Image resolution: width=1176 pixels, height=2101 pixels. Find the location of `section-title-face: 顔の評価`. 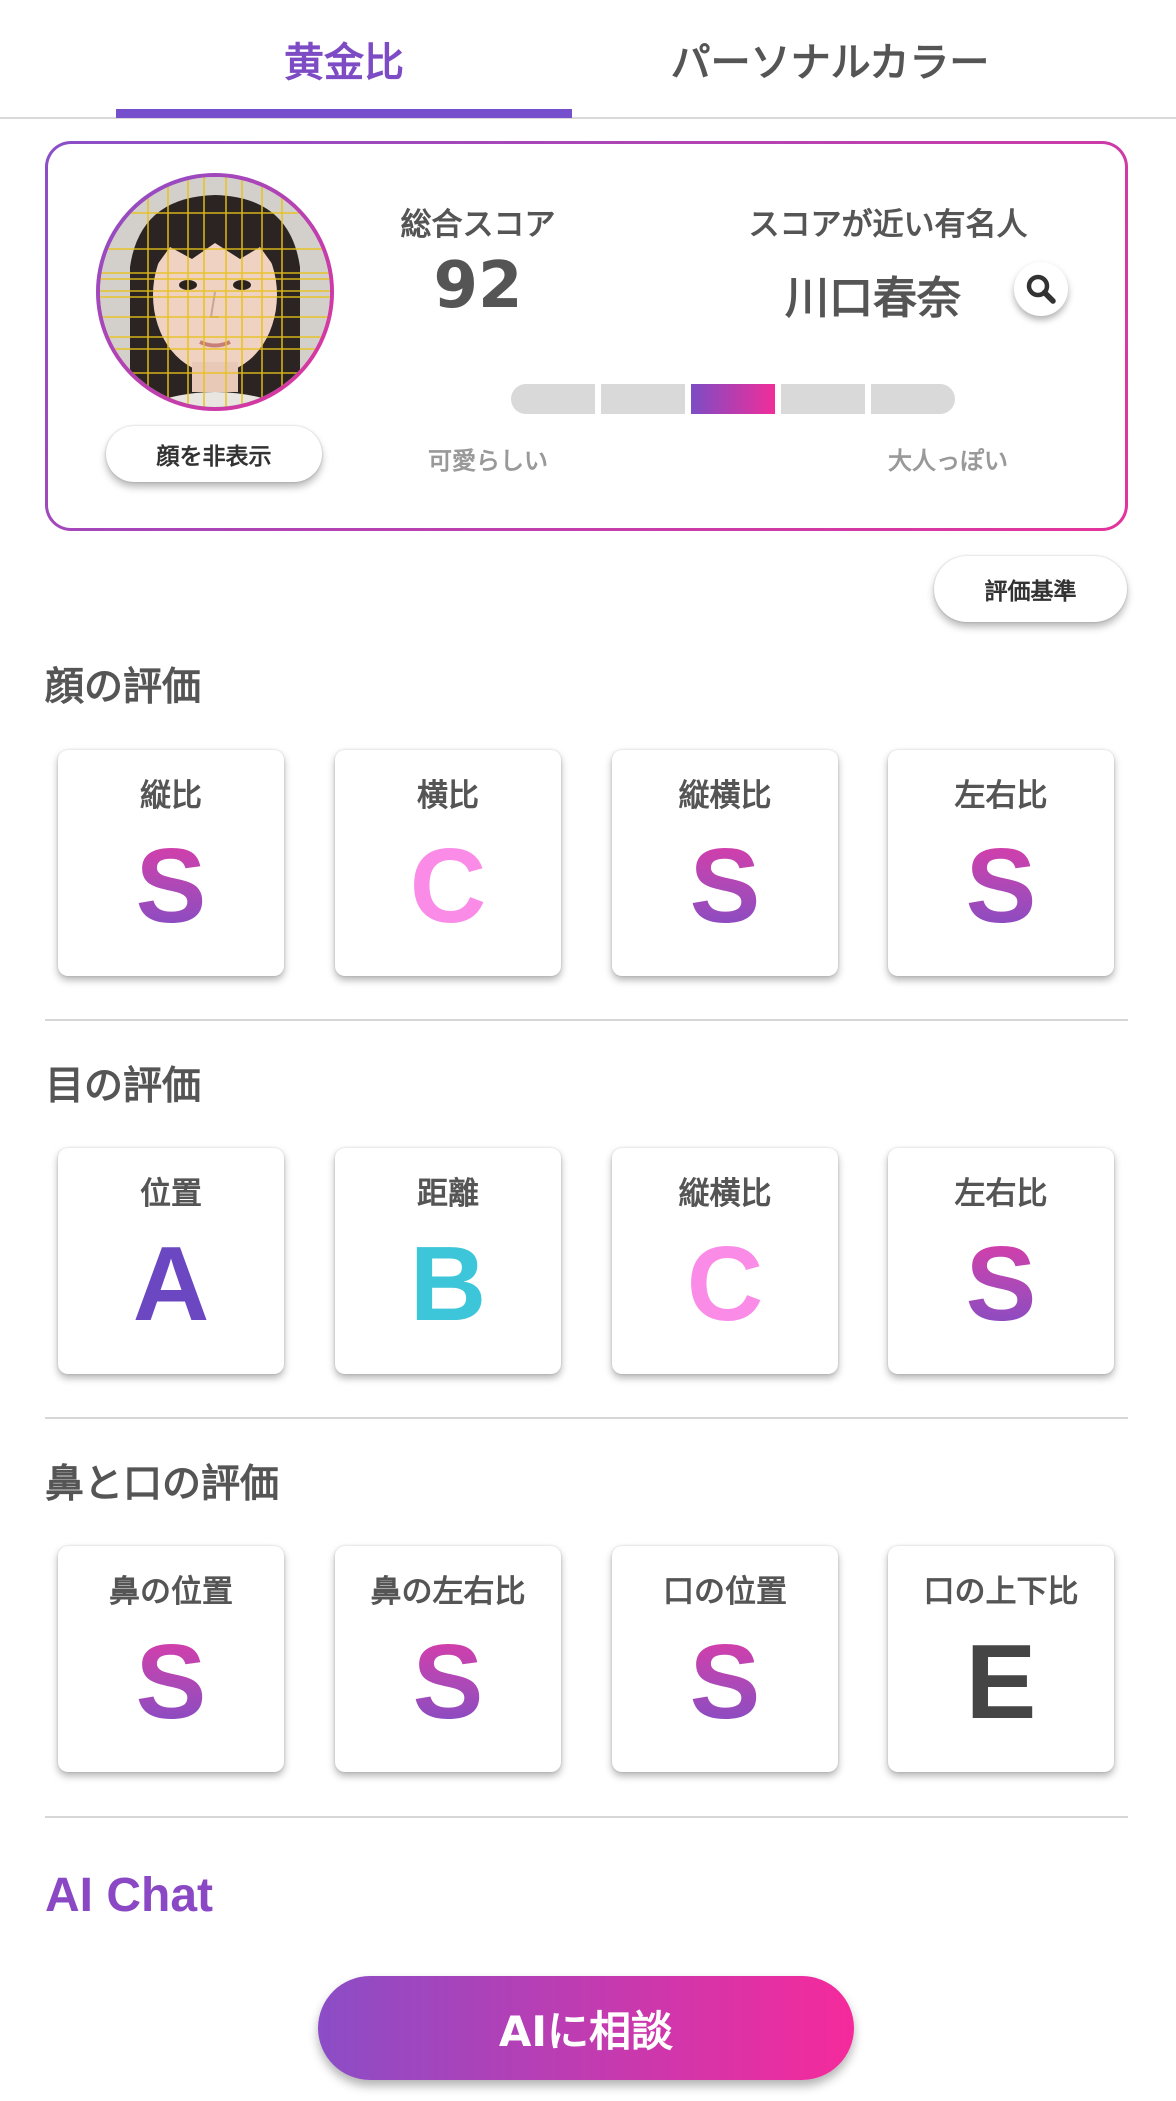

section-title-face: 顔の評価 is located at coordinates (123, 687).